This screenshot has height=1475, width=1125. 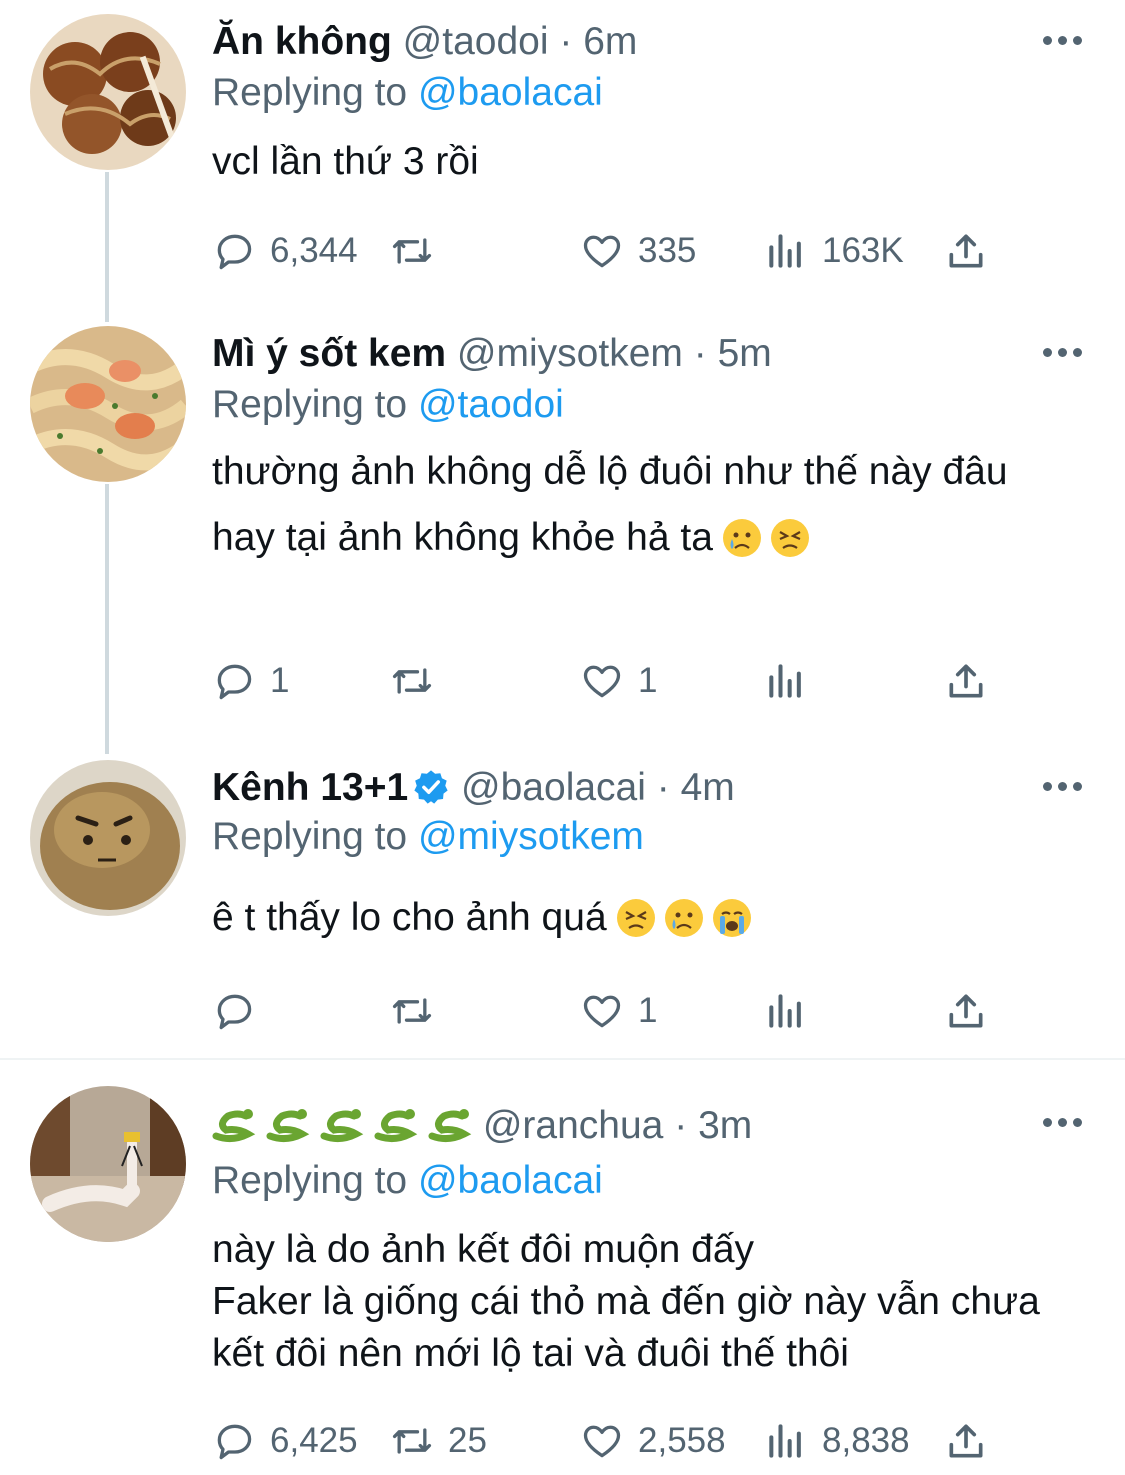 What do you see at coordinates (573, 1125) in the screenshot?
I see `user-handle: @ranchua` at bounding box center [573, 1125].